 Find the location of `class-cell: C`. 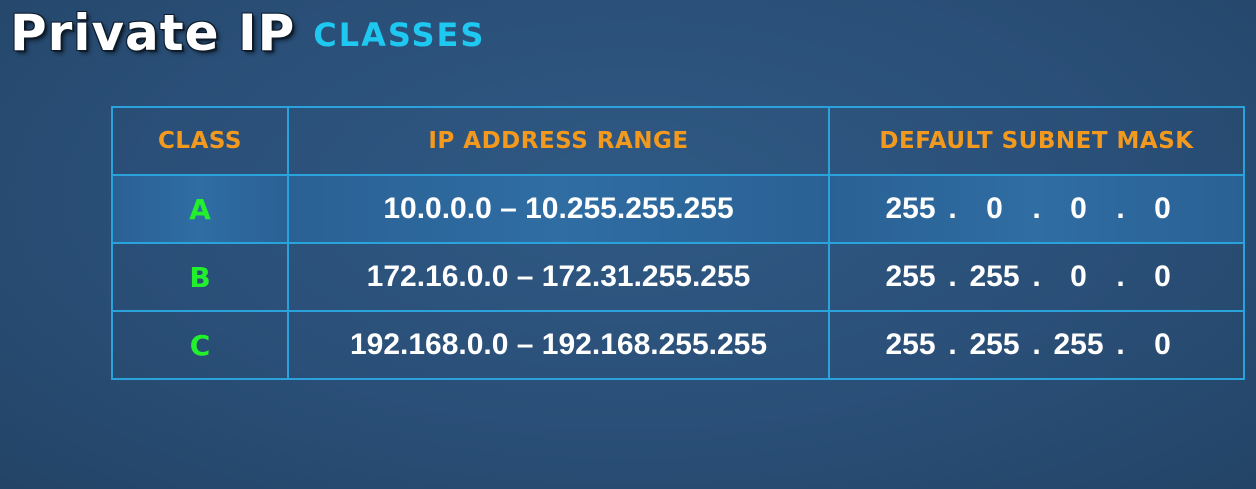

class-cell: C is located at coordinates (200, 345).